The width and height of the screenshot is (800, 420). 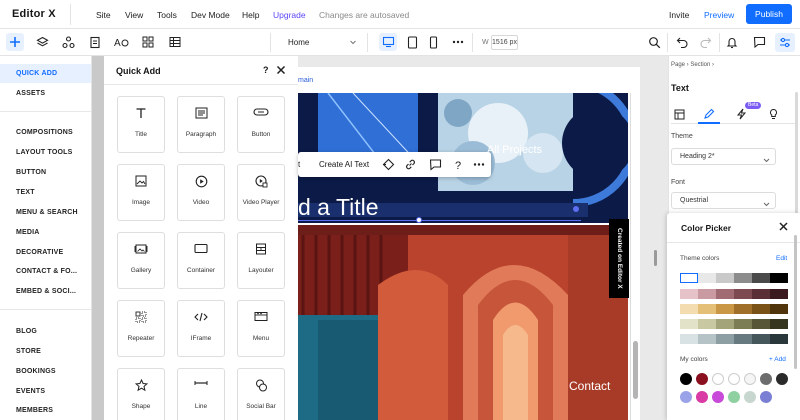 What do you see at coordinates (15, 42) in the screenshot?
I see `add-elements-icon` at bounding box center [15, 42].